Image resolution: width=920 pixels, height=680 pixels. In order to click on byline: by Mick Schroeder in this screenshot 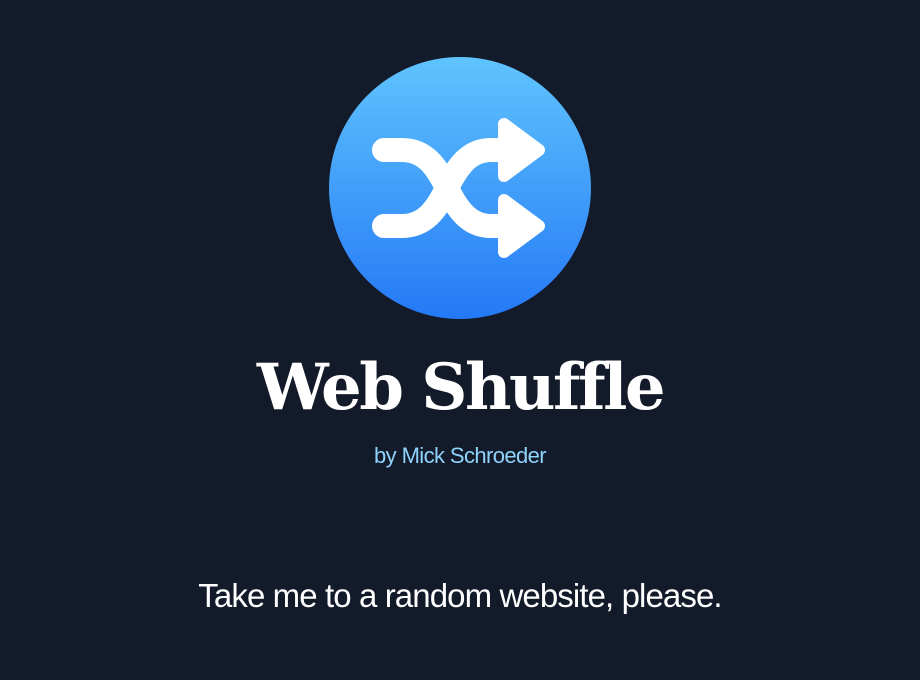, I will do `click(460, 456)`.